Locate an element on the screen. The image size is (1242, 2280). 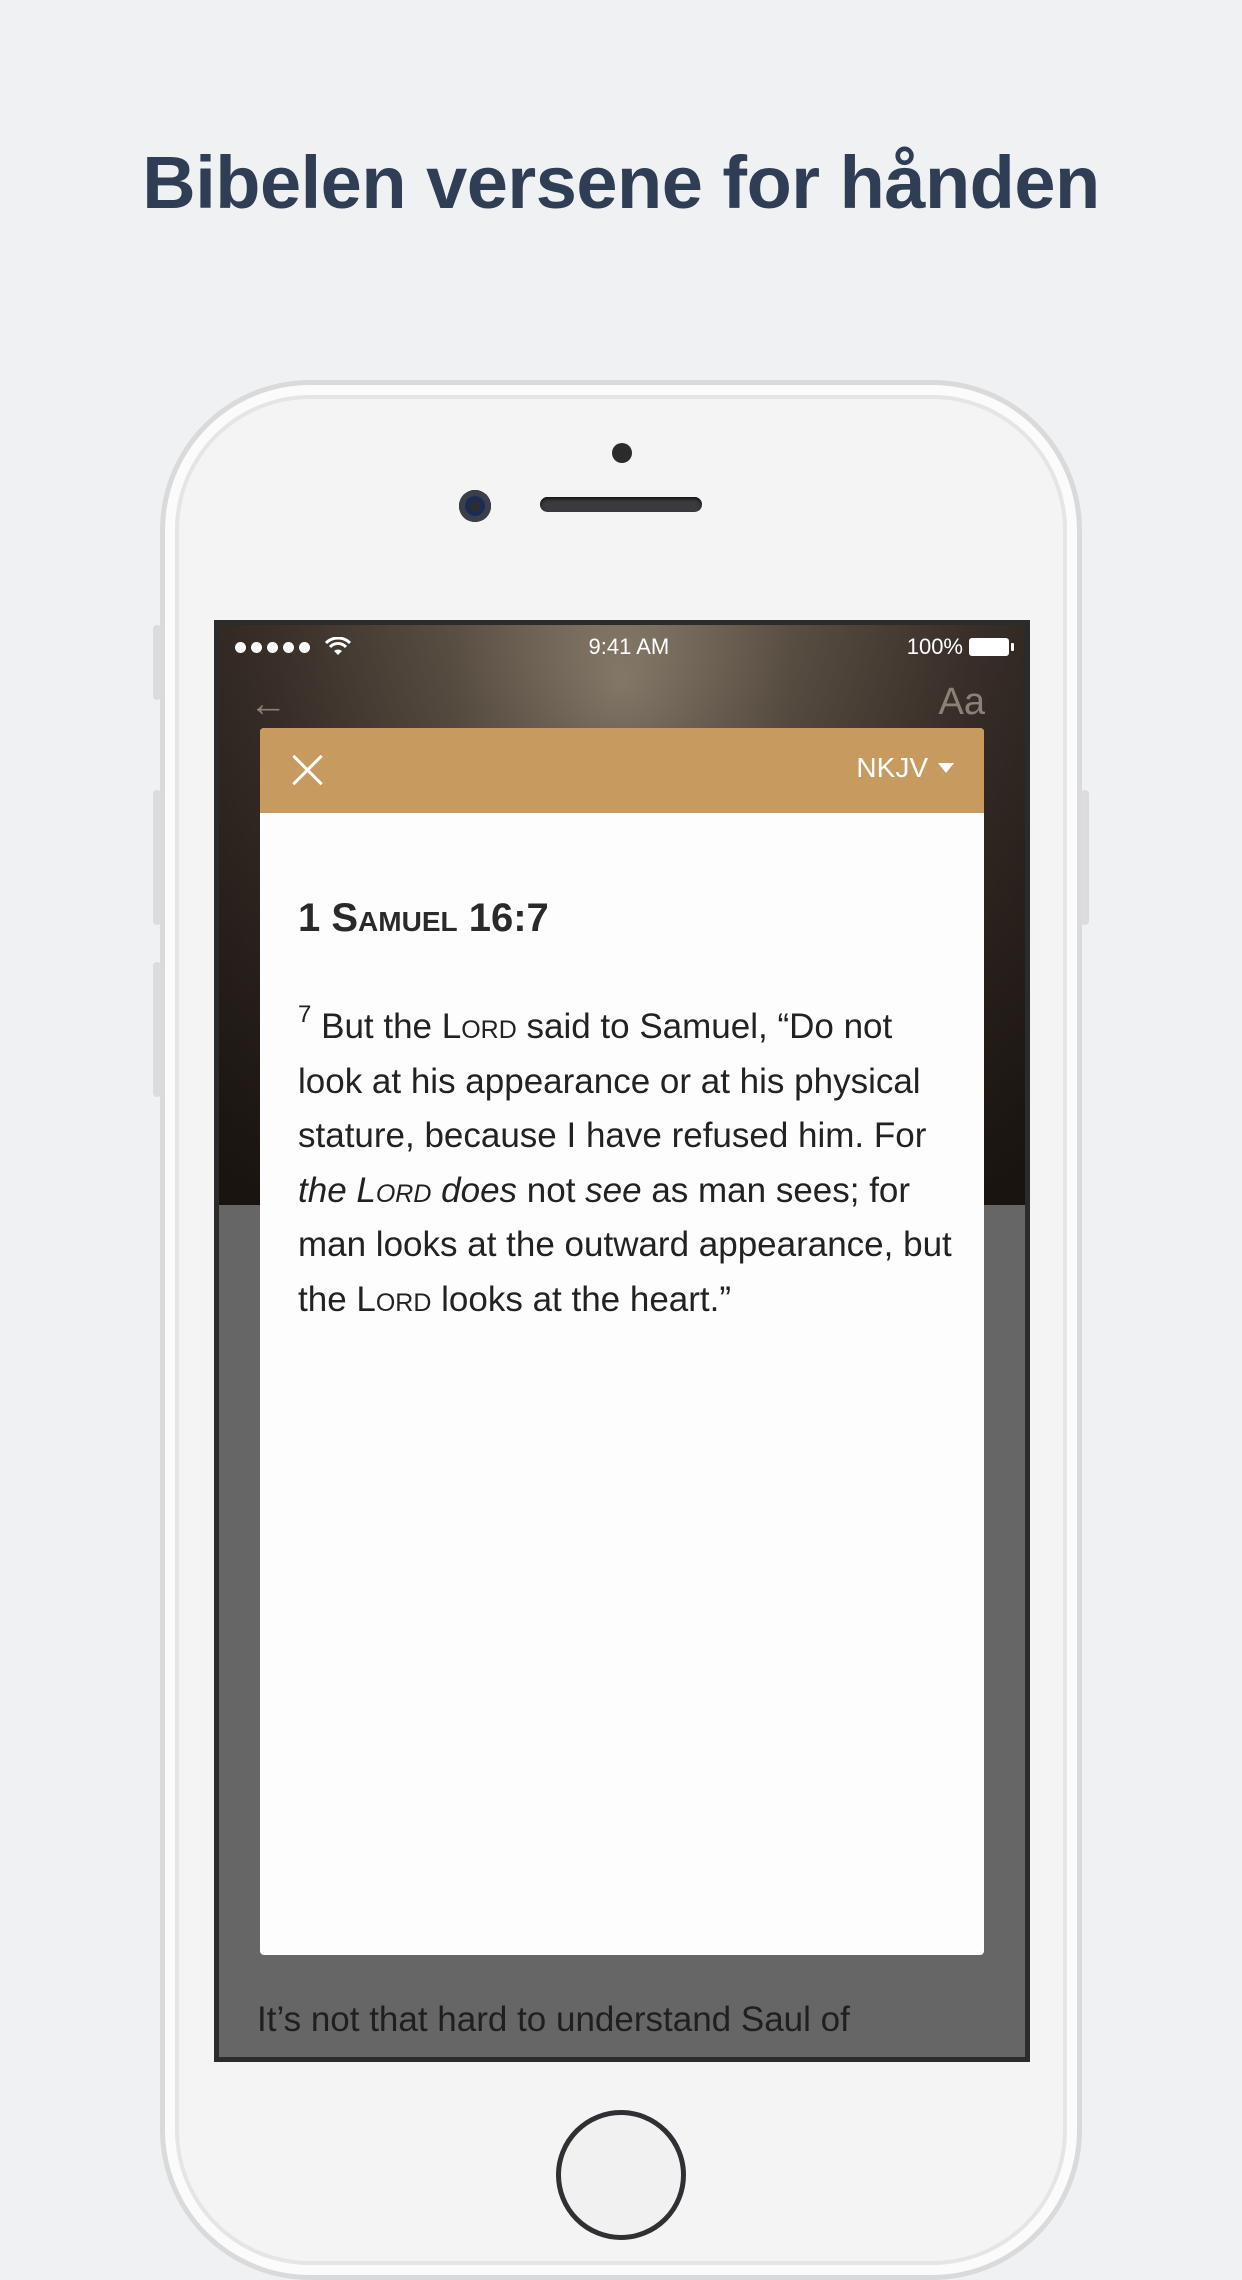
status-time: 9:41 AM is located at coordinates (629, 646).